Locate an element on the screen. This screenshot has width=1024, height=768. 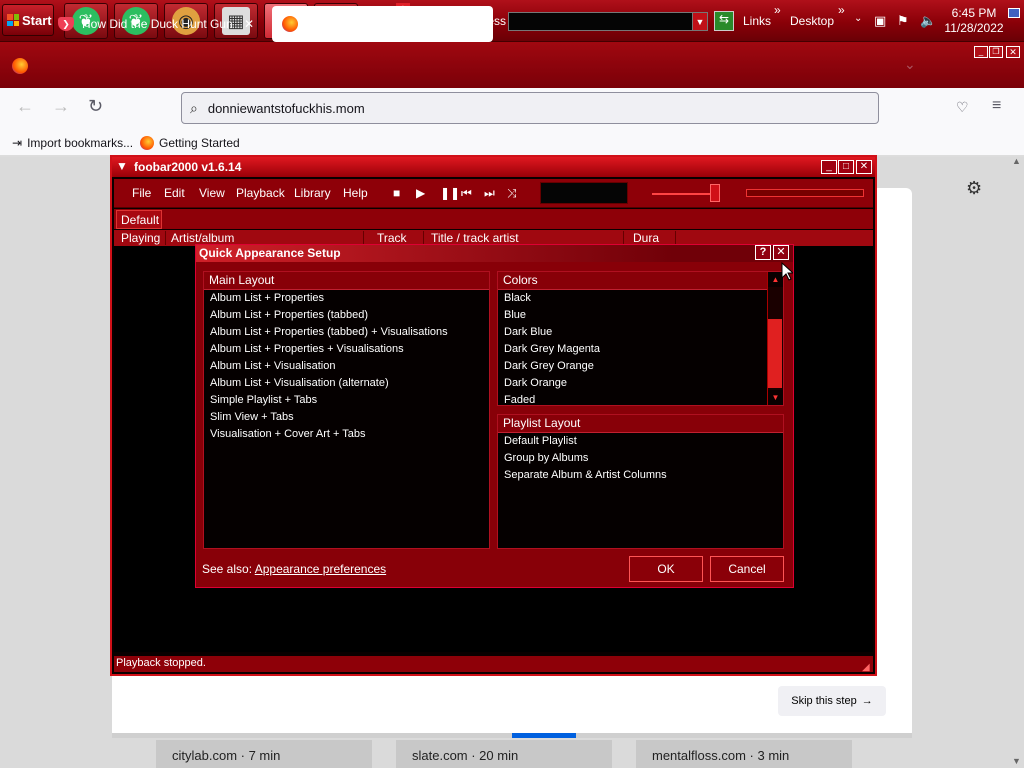
reload-icon: ↻ is located at coordinates (95, 106).